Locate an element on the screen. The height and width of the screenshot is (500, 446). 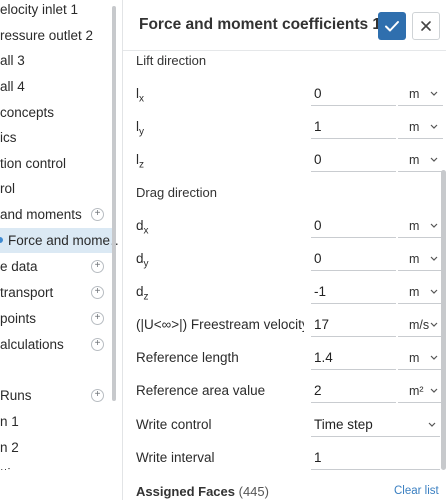
tree-item-label: ressure outlet 2 is located at coordinates (47, 35).